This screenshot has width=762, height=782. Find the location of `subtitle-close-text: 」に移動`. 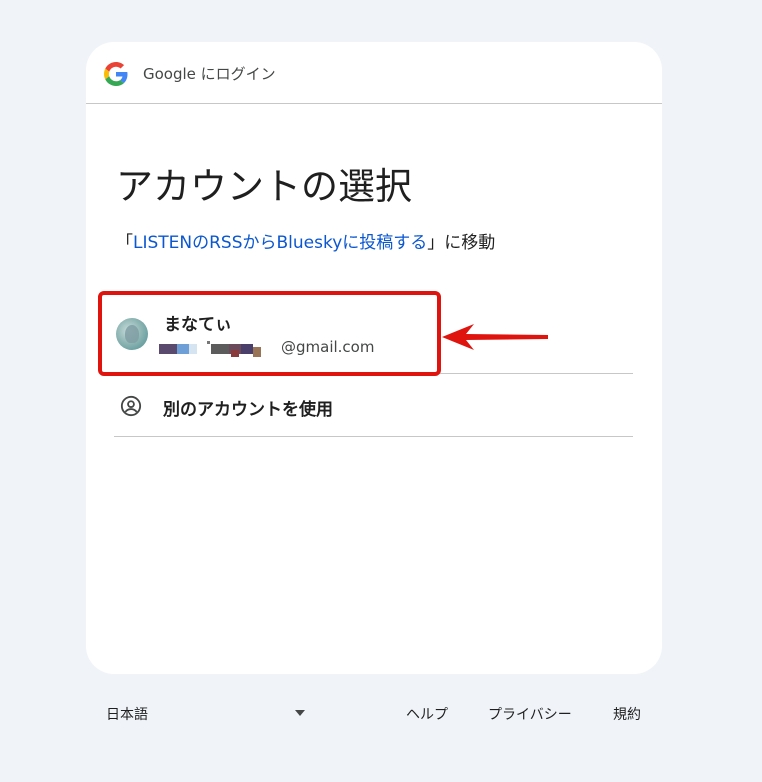

subtitle-close-text: 」に移動 is located at coordinates (461, 243).